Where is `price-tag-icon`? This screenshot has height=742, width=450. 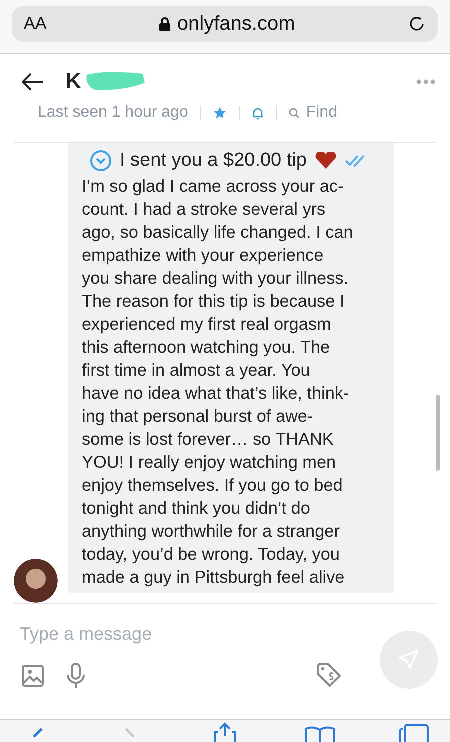
price-tag-icon is located at coordinates (329, 675).